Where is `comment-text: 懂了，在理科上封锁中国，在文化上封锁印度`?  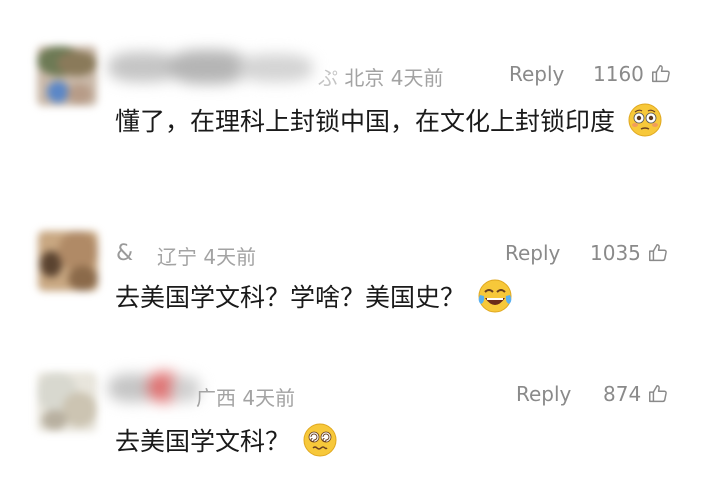
comment-text: 懂了，在理科上封锁中国，在文化上封锁印度 is located at coordinates (402, 121).